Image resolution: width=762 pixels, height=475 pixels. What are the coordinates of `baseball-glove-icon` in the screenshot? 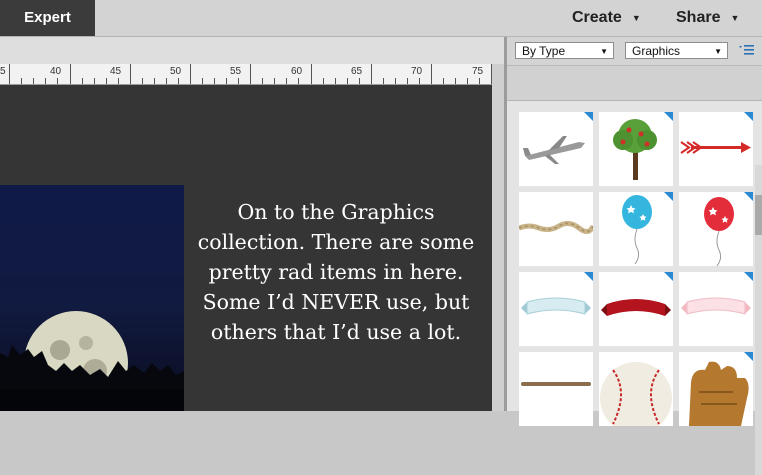 It's located at (719, 393).